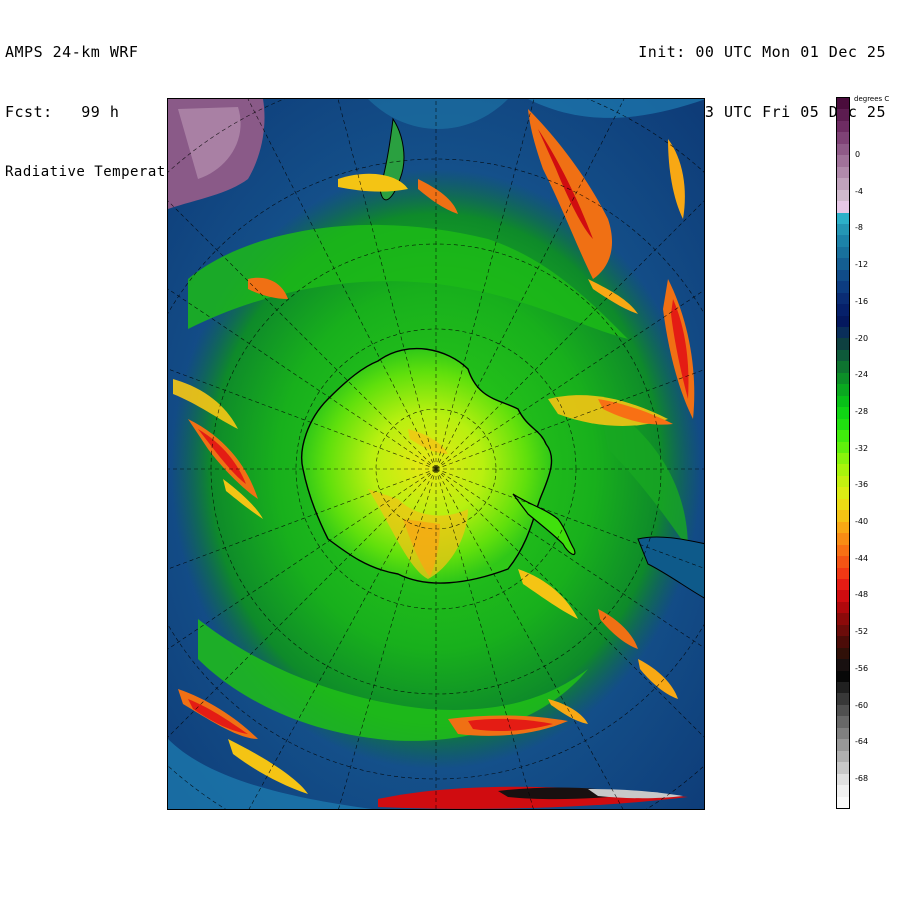 This screenshot has width=900, height=900. What do you see at coordinates (862, 338) in the screenshot?
I see `colorbar-tick-label: -20` at bounding box center [862, 338].